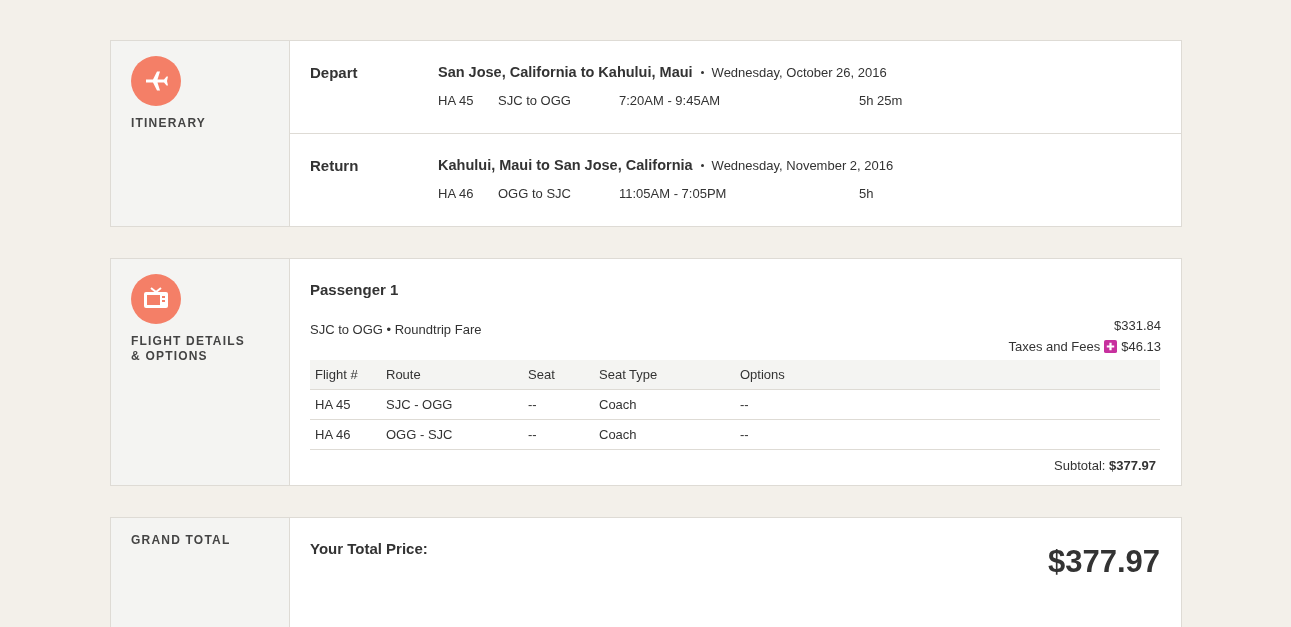  What do you see at coordinates (452, 375) in the screenshot?
I see `column-header: Route` at bounding box center [452, 375].